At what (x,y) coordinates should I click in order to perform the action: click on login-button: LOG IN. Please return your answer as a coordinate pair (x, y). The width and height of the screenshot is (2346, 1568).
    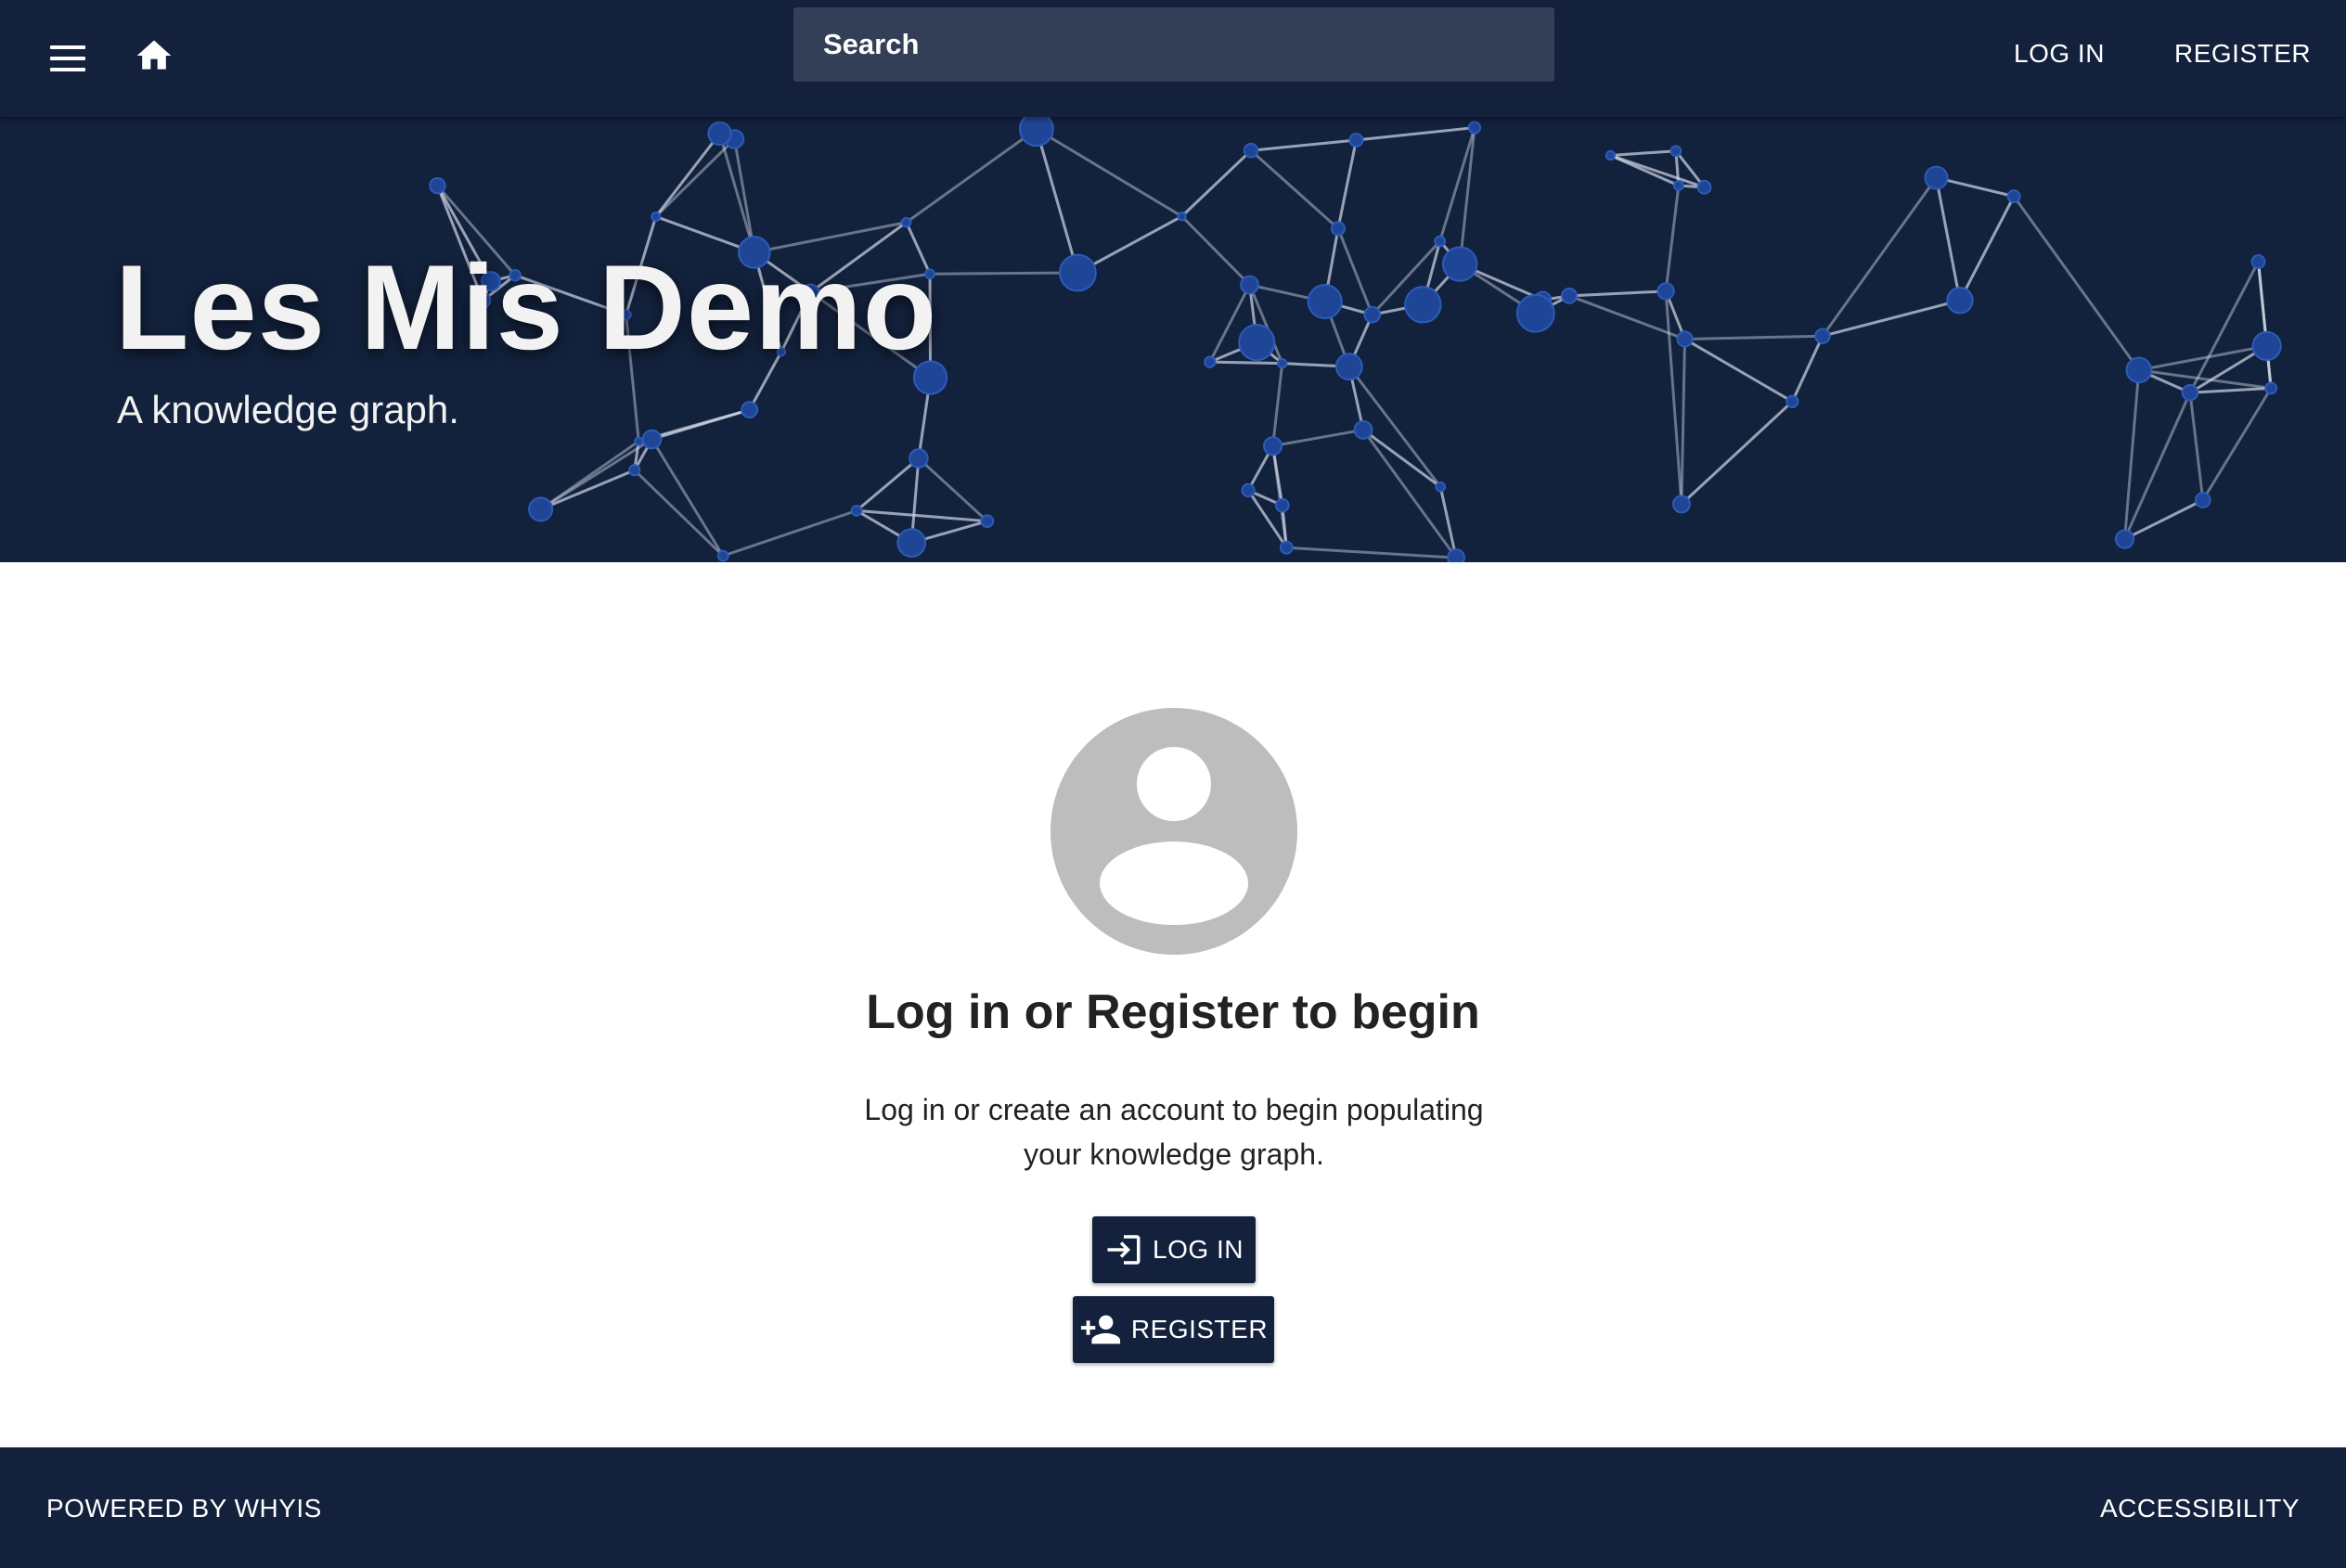
    Looking at the image, I should click on (1174, 1249).